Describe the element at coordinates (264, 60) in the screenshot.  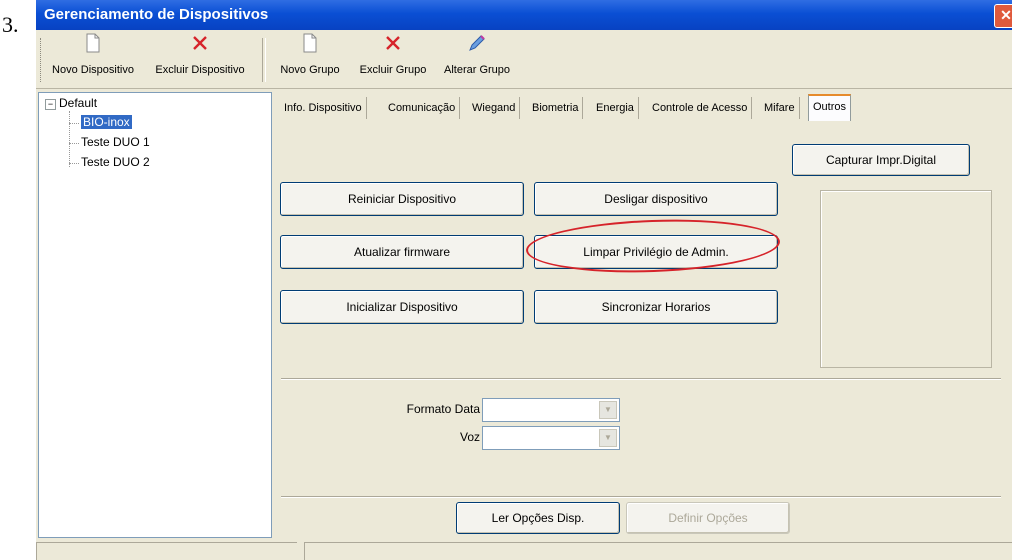
I see `toolbar-separator` at that location.